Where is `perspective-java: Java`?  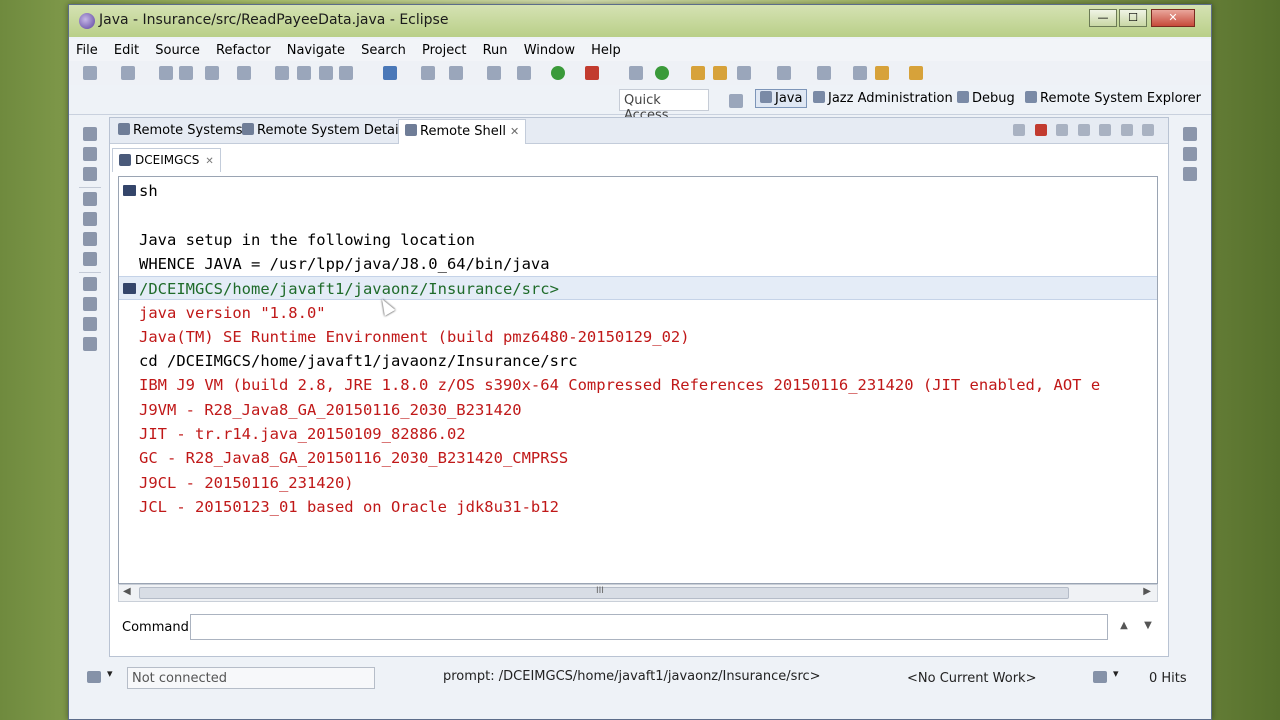 perspective-java: Java is located at coordinates (781, 98).